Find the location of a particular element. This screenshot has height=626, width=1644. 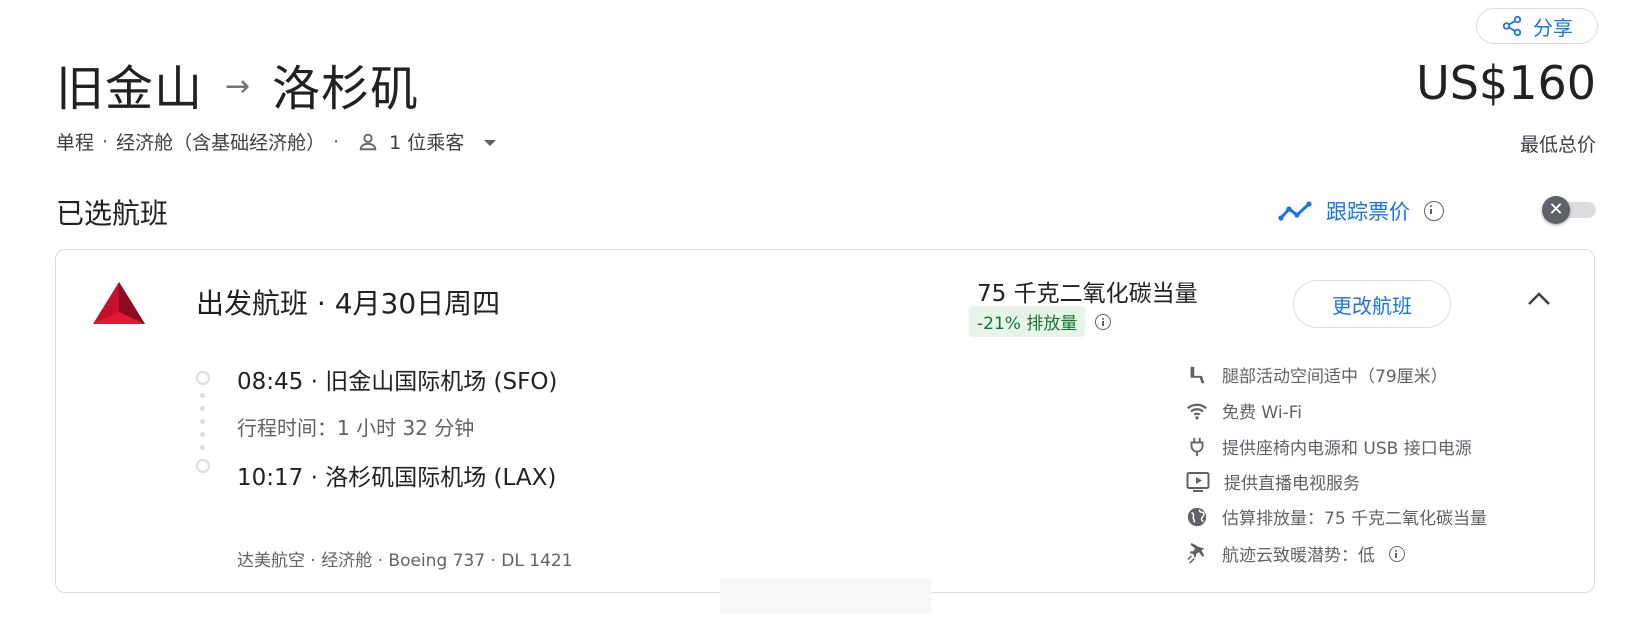

passenger-selector: 1 位乘客 is located at coordinates (427, 141).